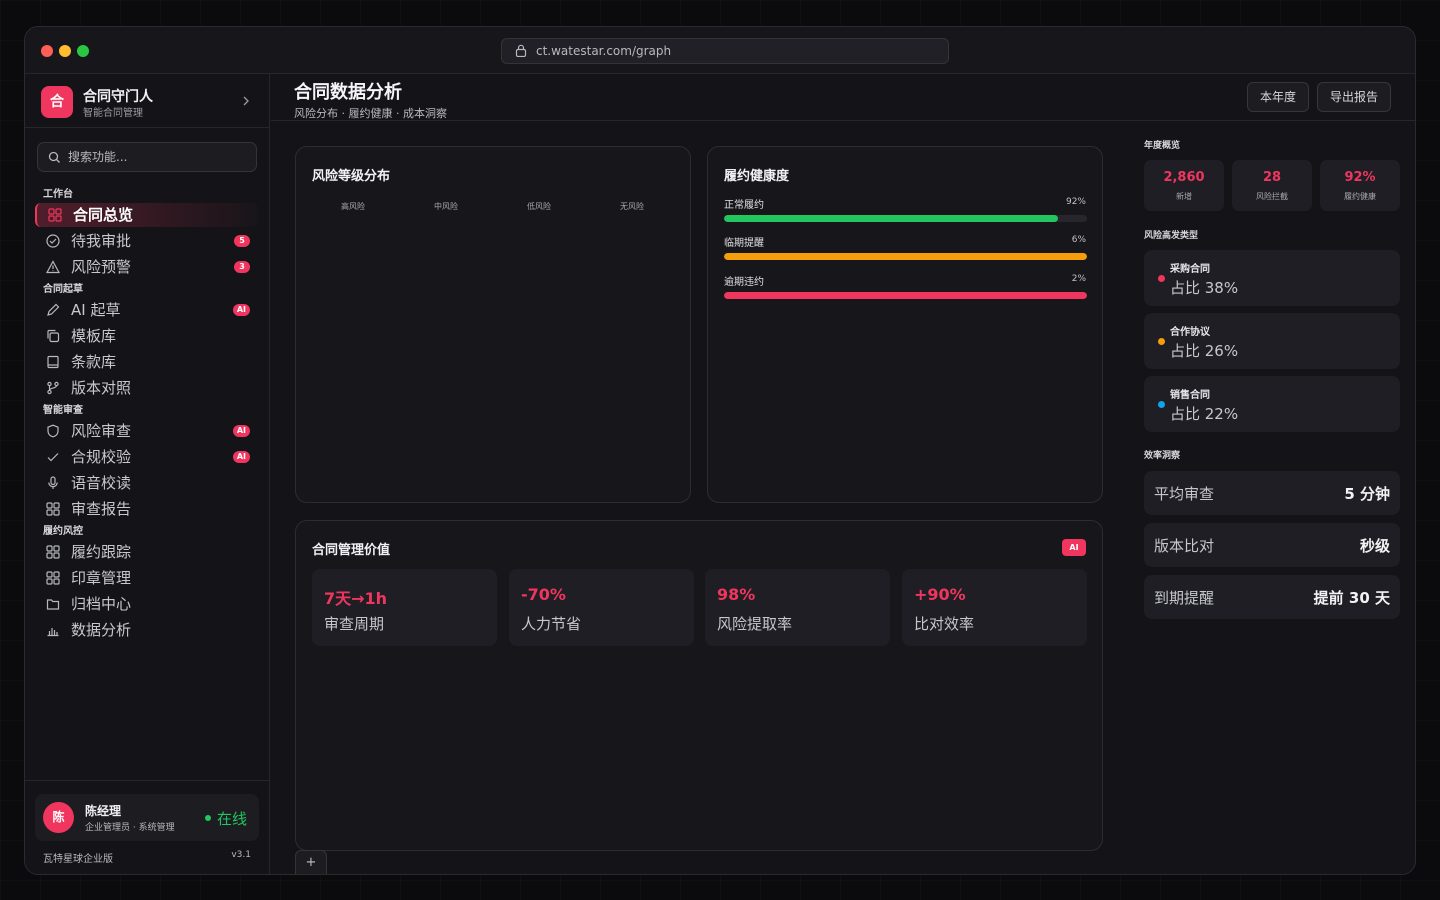  I want to click on nav-item-overview: 合同总览, so click(146, 215).